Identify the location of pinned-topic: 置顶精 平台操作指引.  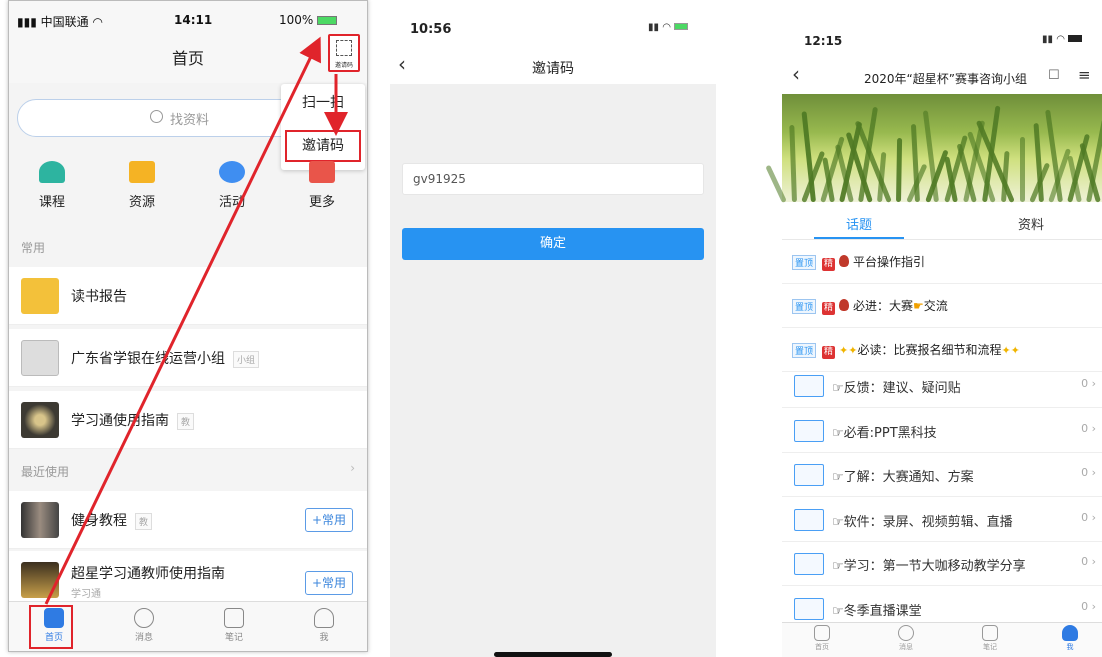
(942, 262).